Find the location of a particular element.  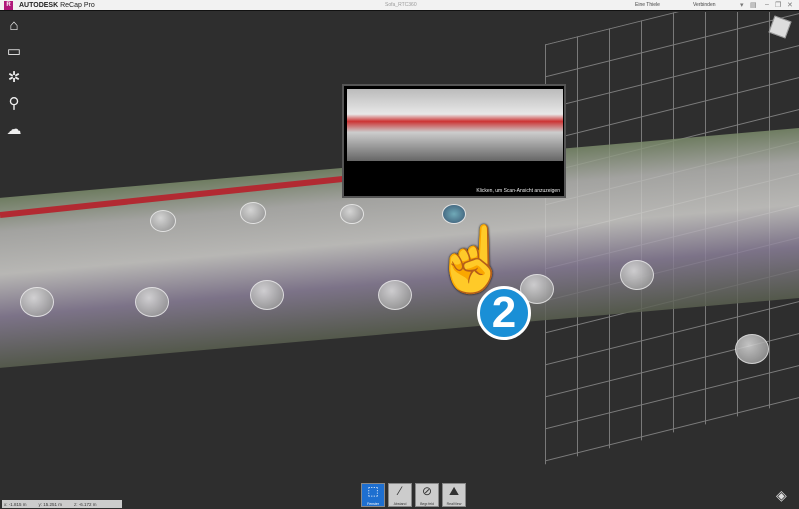

file-name: Sofa_RTC360 is located at coordinates (401, 5).